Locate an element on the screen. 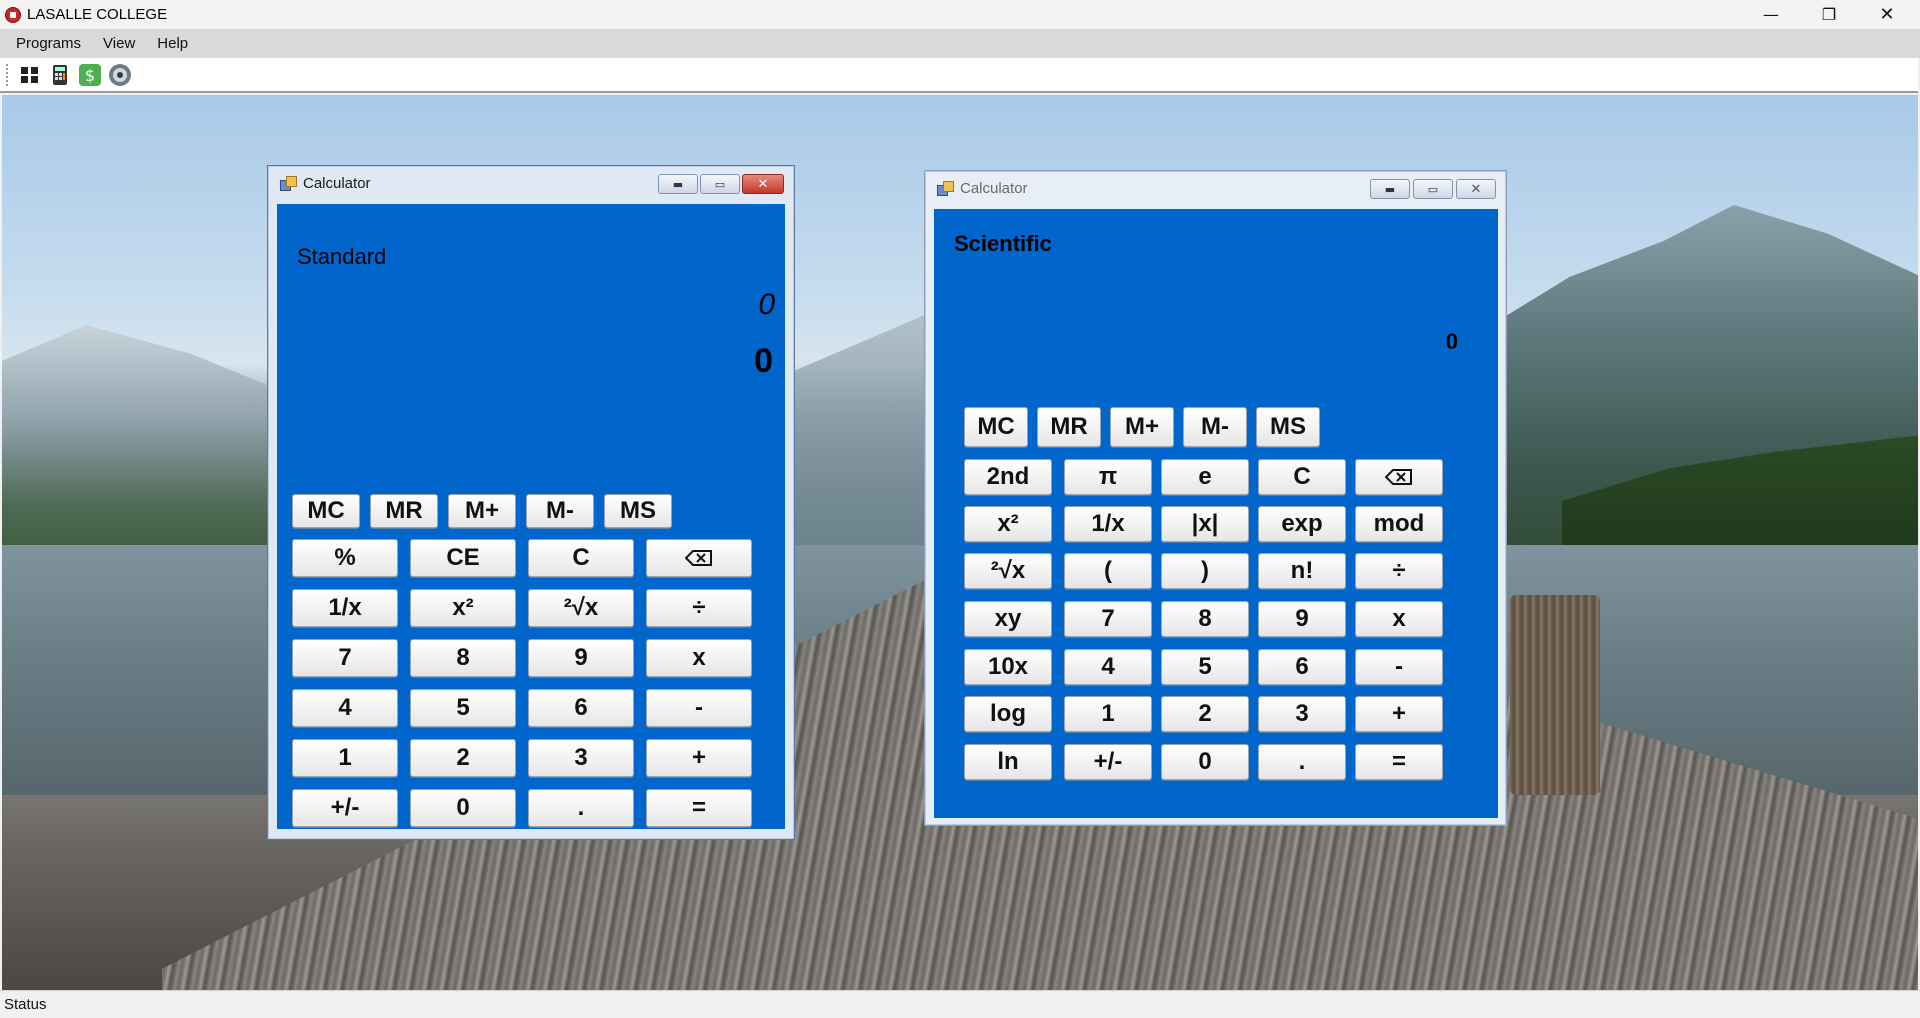  toolbar: $ is located at coordinates (959, 75).